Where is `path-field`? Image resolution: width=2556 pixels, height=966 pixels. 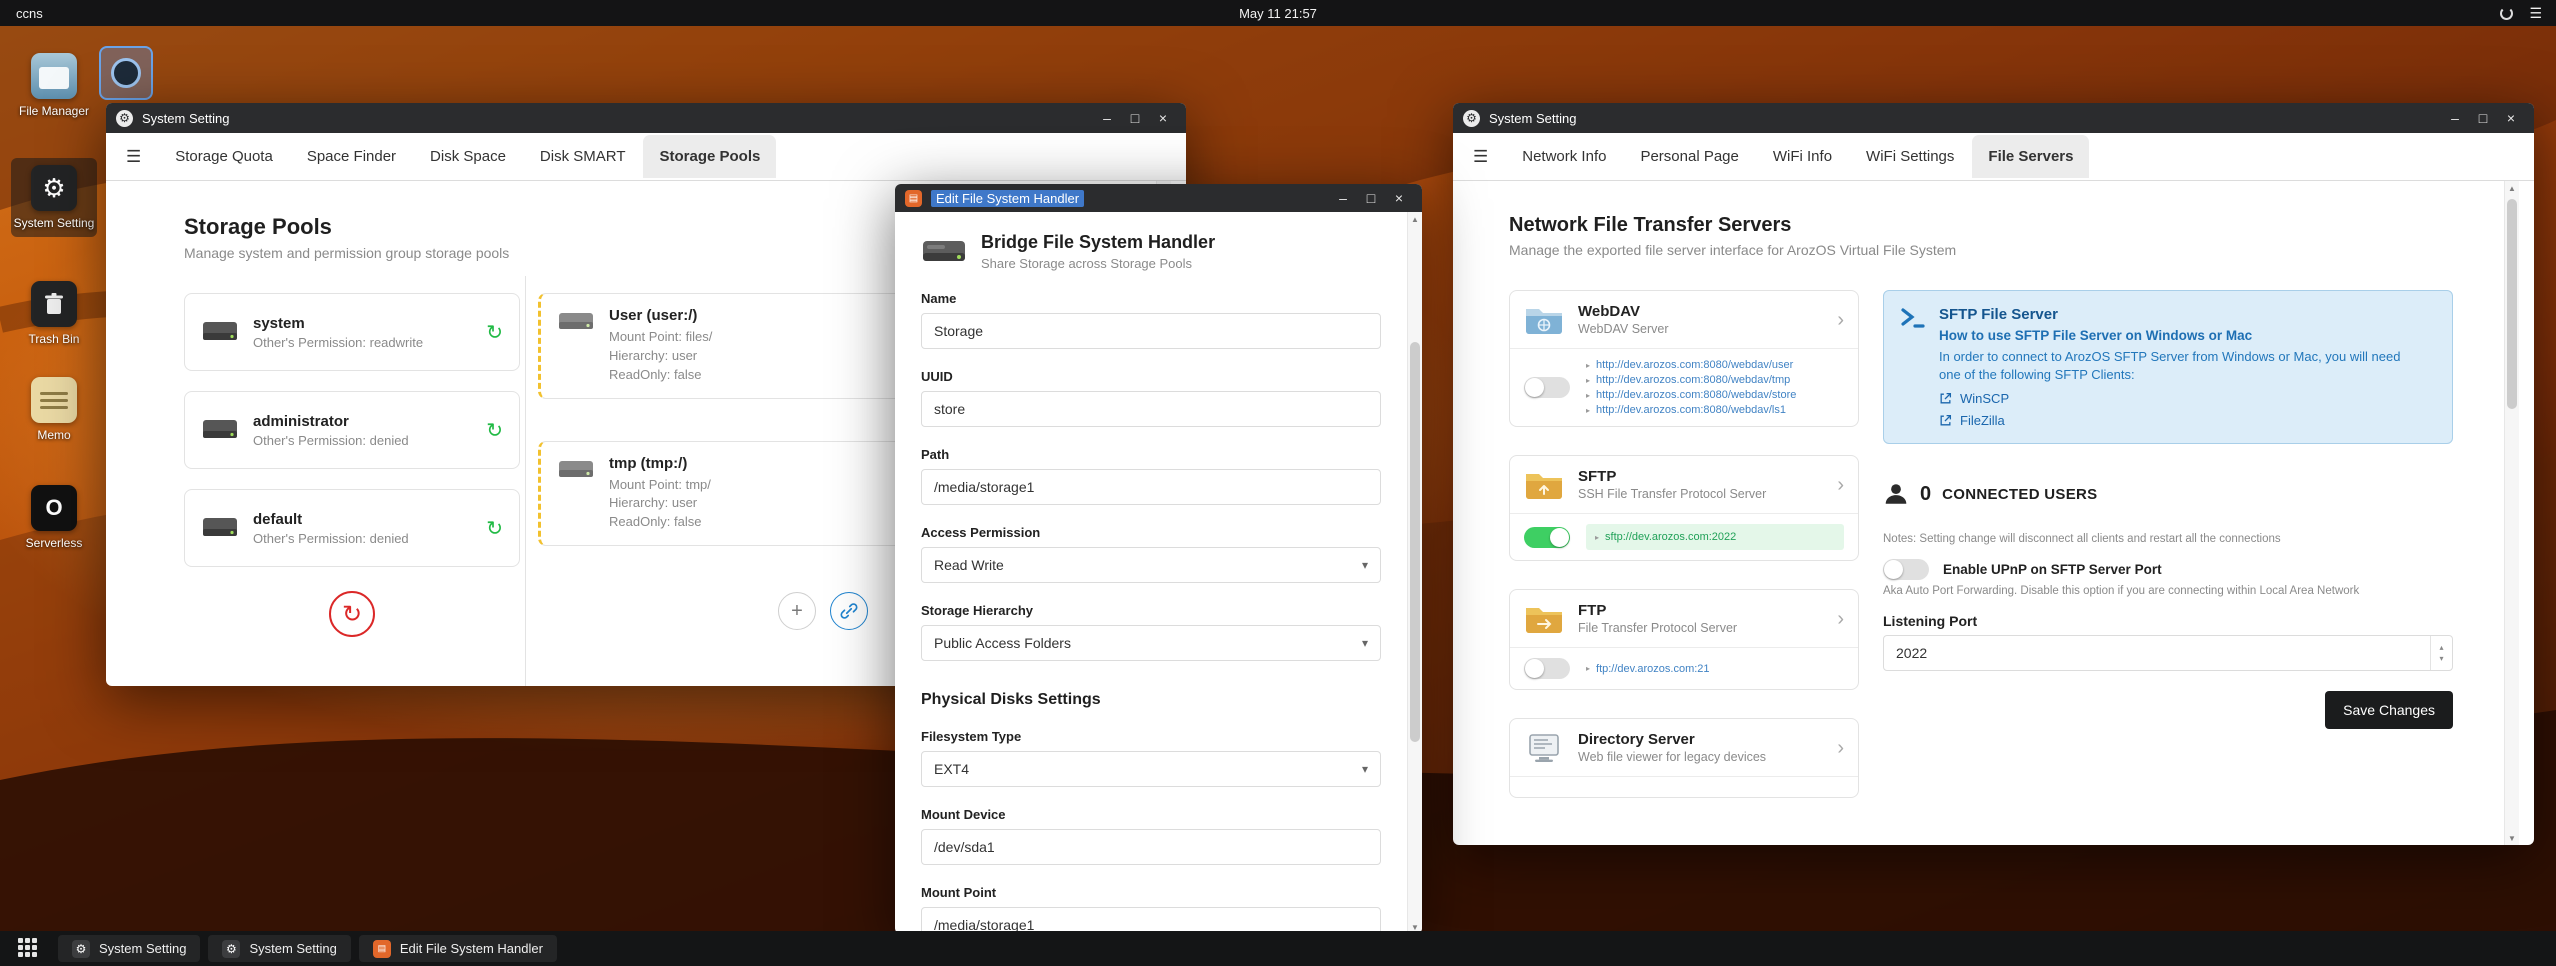 path-field is located at coordinates (1151, 487).